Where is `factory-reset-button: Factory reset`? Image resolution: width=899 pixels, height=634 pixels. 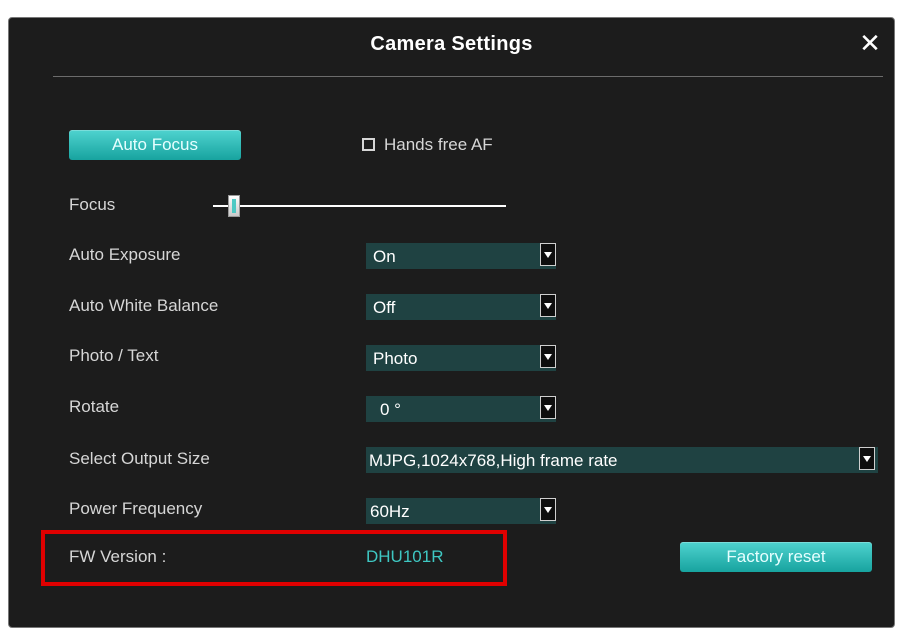
factory-reset-button: Factory reset is located at coordinates (776, 557).